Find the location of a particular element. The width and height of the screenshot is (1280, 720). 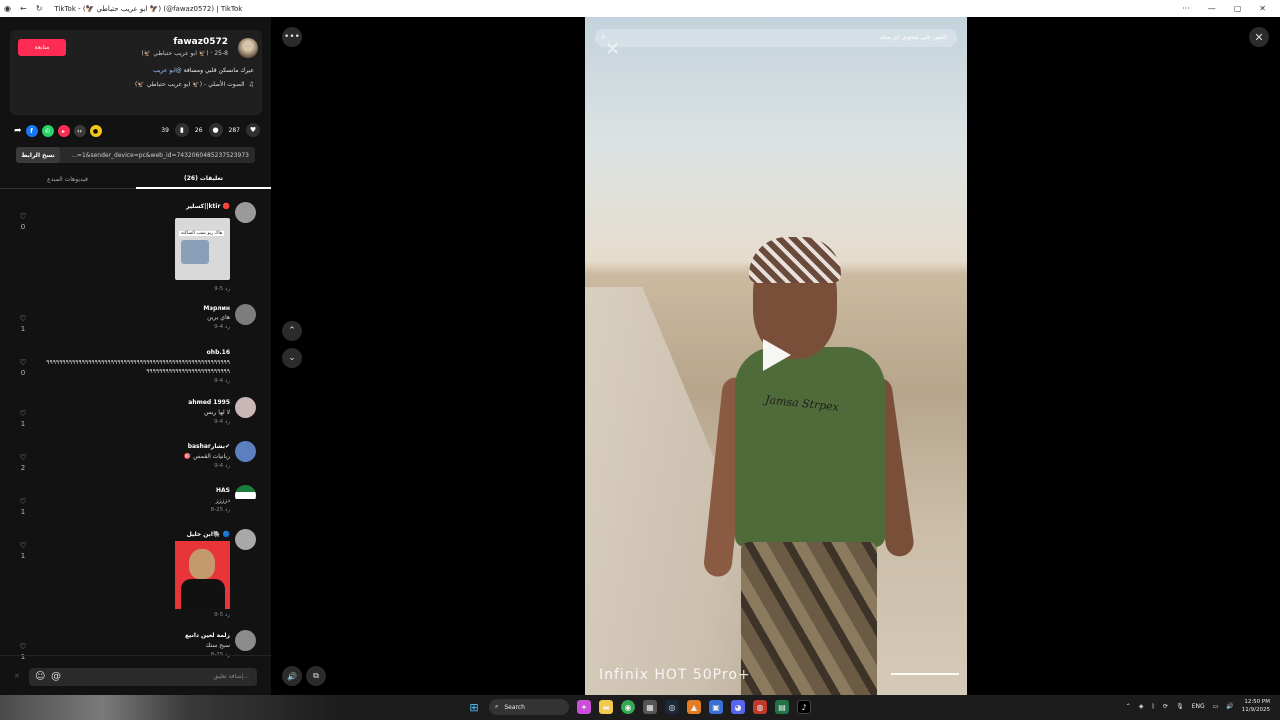

commenter-name: زلمة لعين دانيع is located at coordinates (207, 635).